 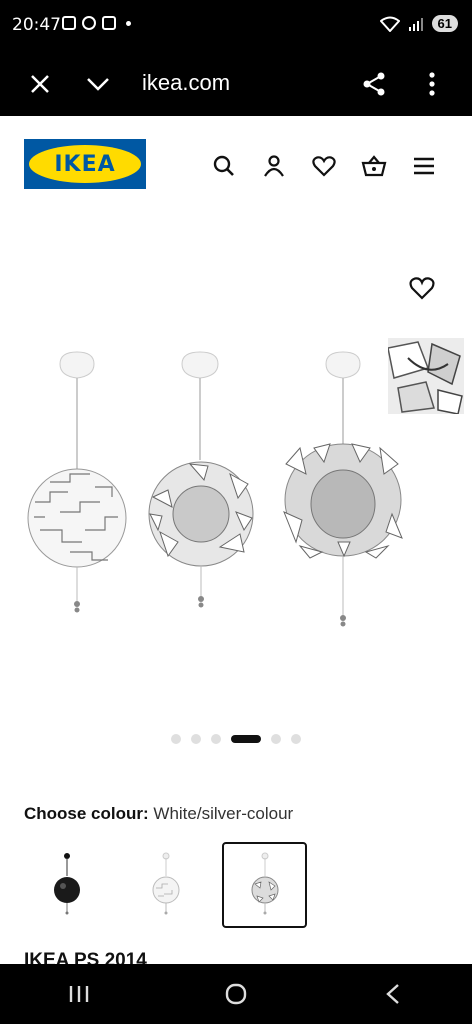 What do you see at coordinates (393, 994) in the screenshot?
I see `back-icon` at bounding box center [393, 994].